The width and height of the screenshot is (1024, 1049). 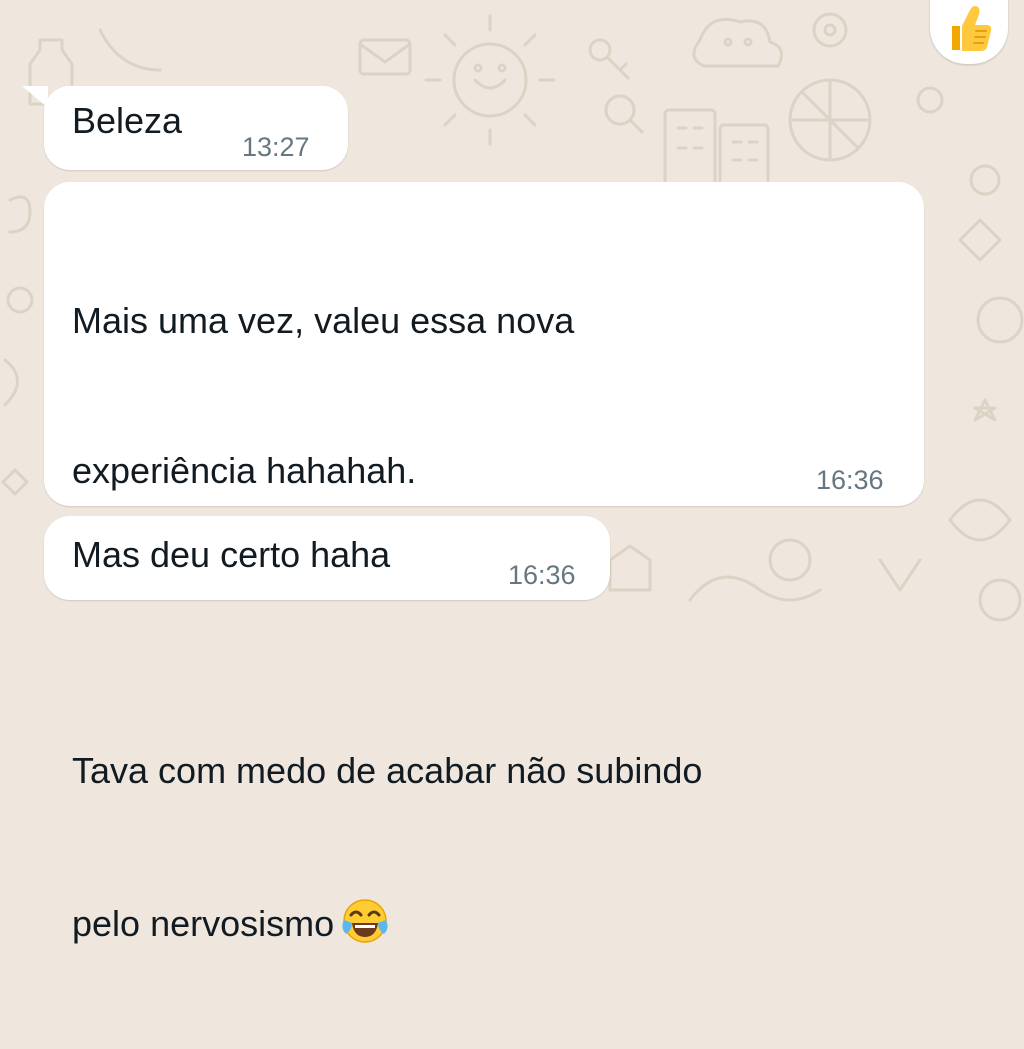 I want to click on reaction-badge, so click(x=969, y=32).